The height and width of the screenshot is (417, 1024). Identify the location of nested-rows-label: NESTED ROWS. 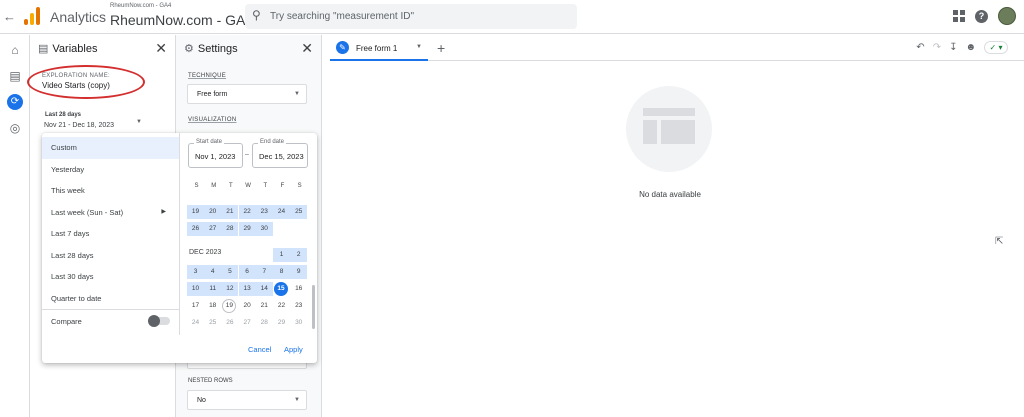
(210, 381).